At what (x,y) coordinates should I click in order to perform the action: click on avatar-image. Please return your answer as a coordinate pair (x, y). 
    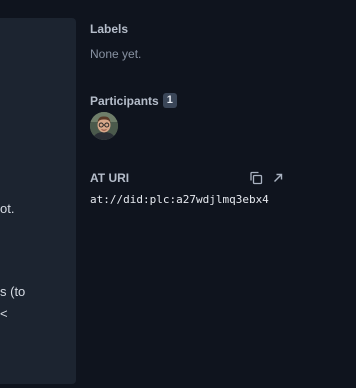
    Looking at the image, I should click on (104, 126).